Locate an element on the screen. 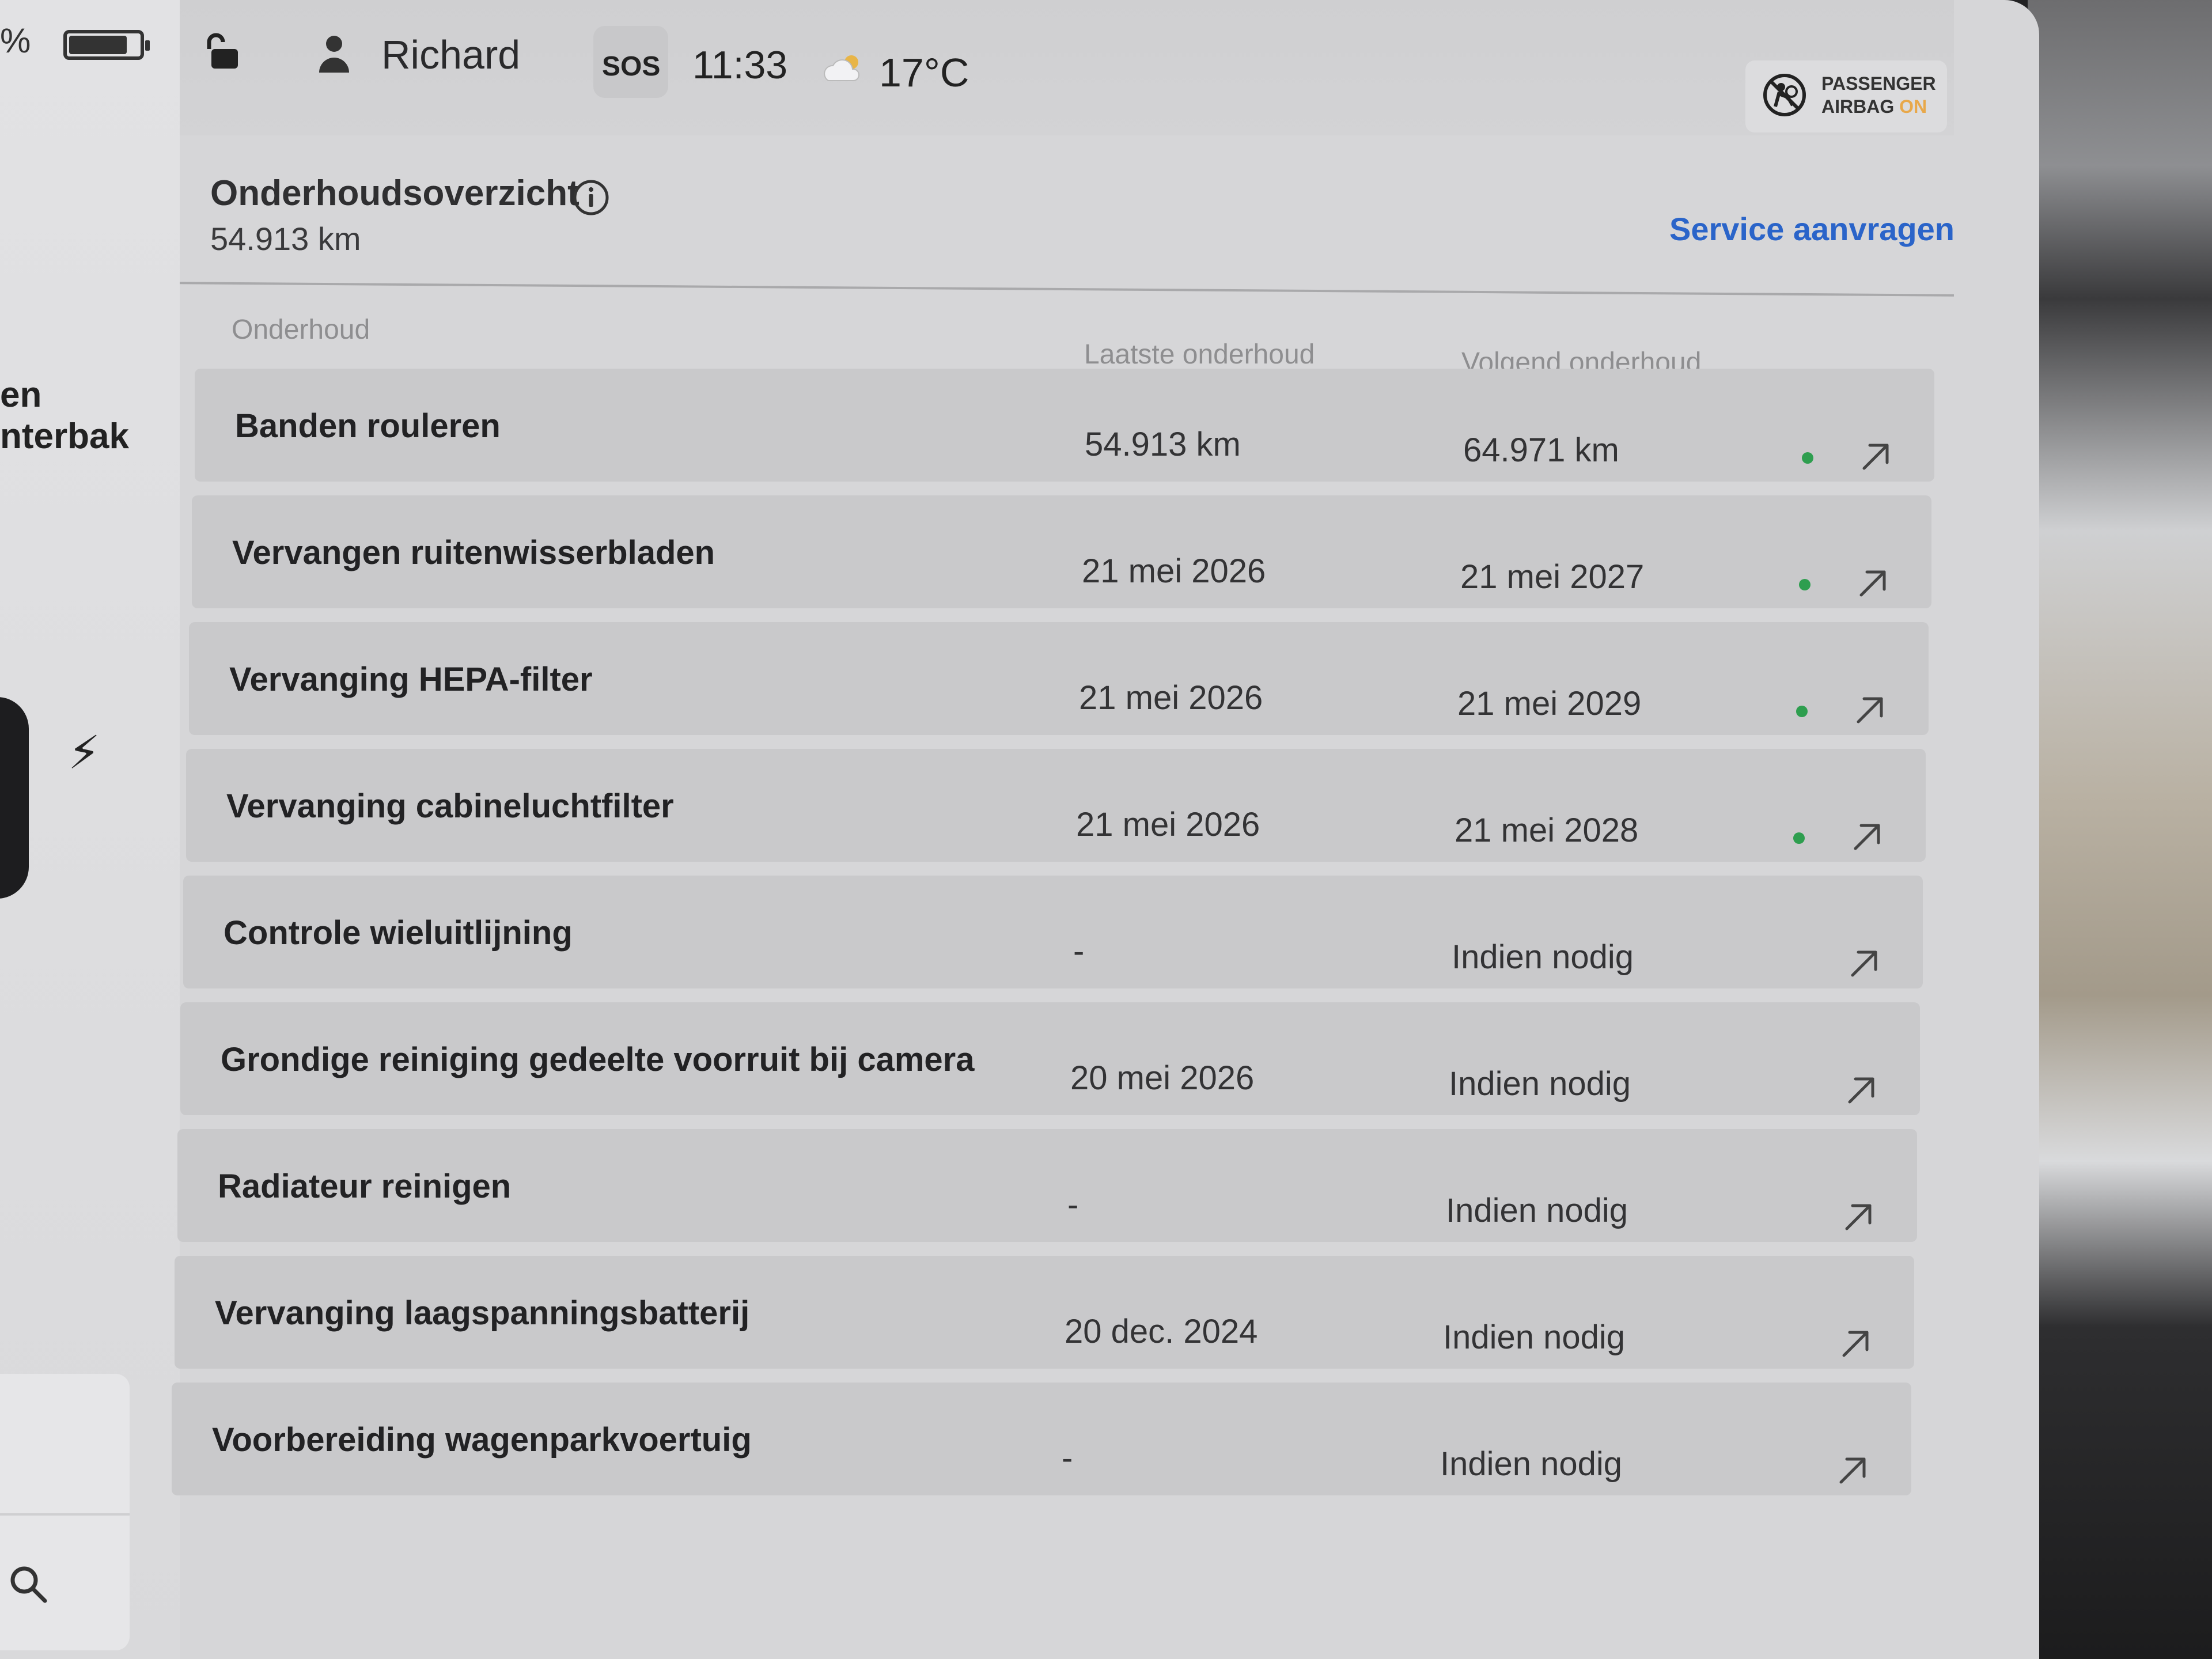  row-next-maintenance: 21 mei 2027 is located at coordinates (1552, 577).